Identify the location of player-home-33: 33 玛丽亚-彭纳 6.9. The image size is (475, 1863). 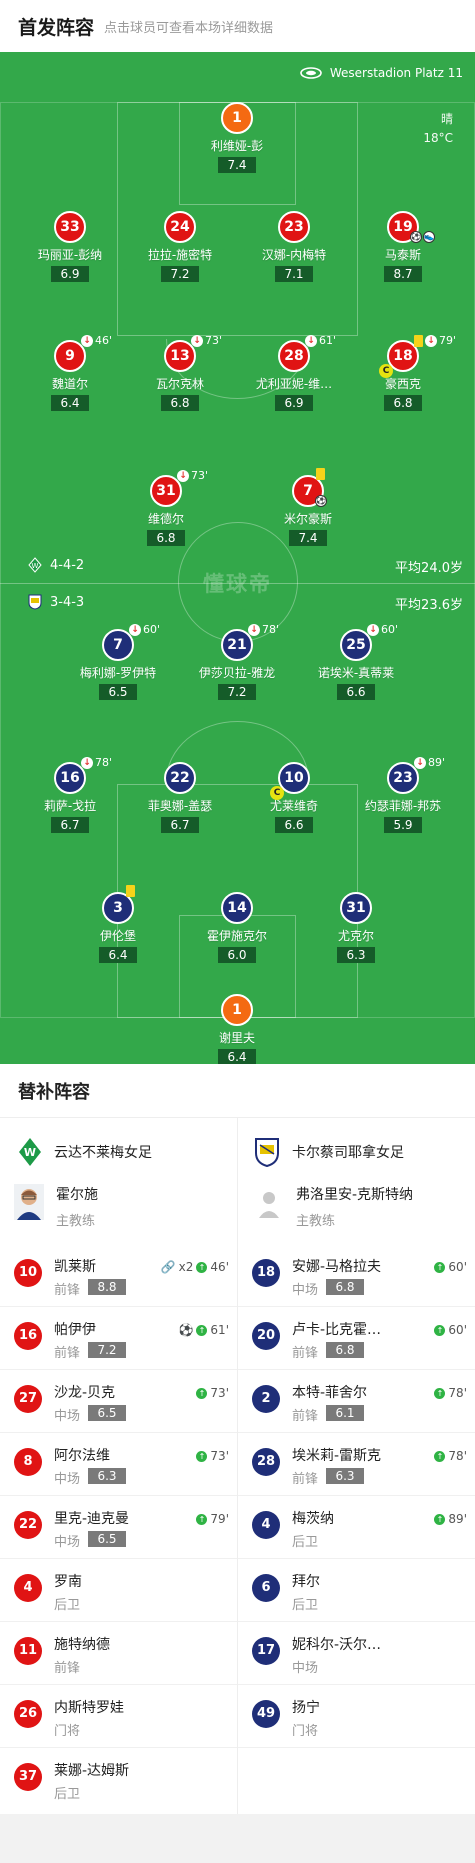
(70, 246).